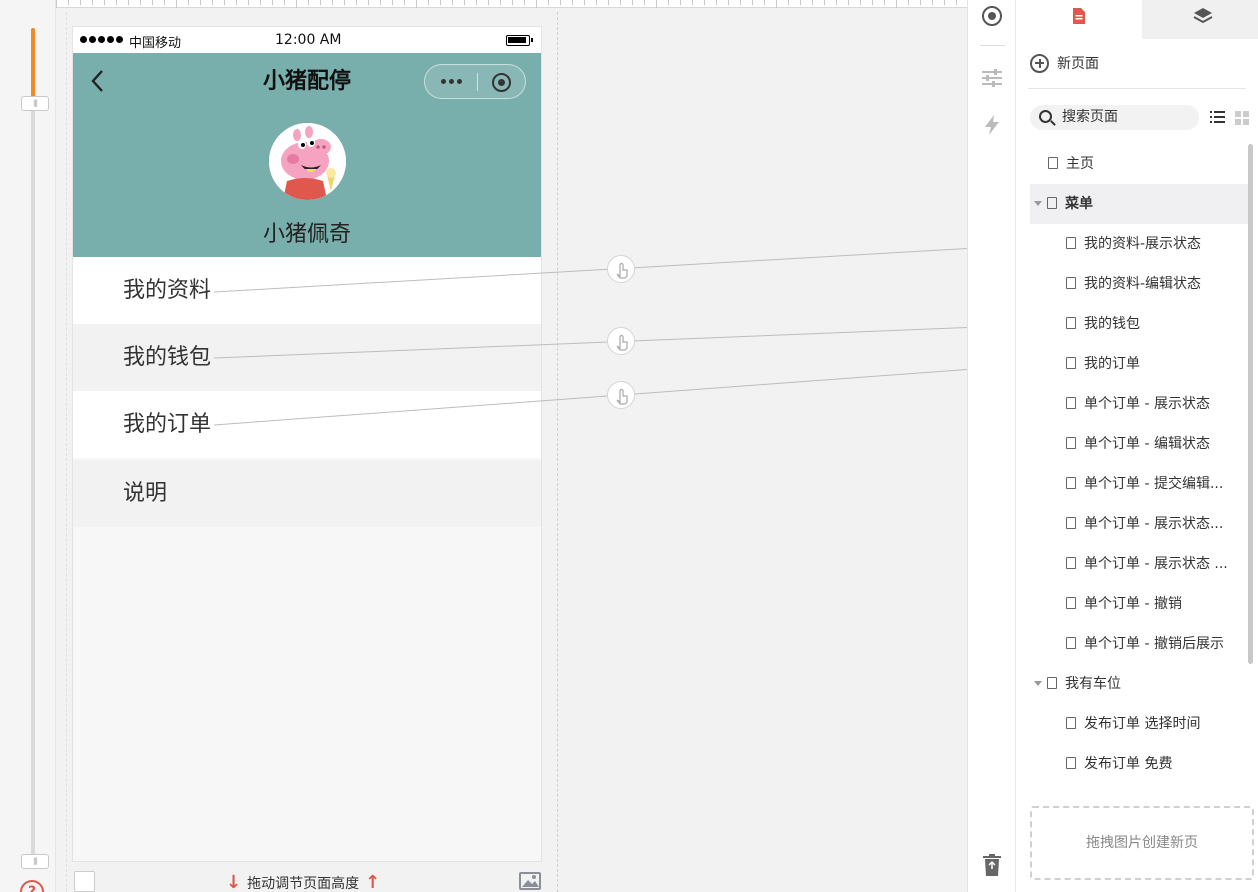 The height and width of the screenshot is (892, 1258). I want to click on zoom-handle-top: |||, so click(35, 103).